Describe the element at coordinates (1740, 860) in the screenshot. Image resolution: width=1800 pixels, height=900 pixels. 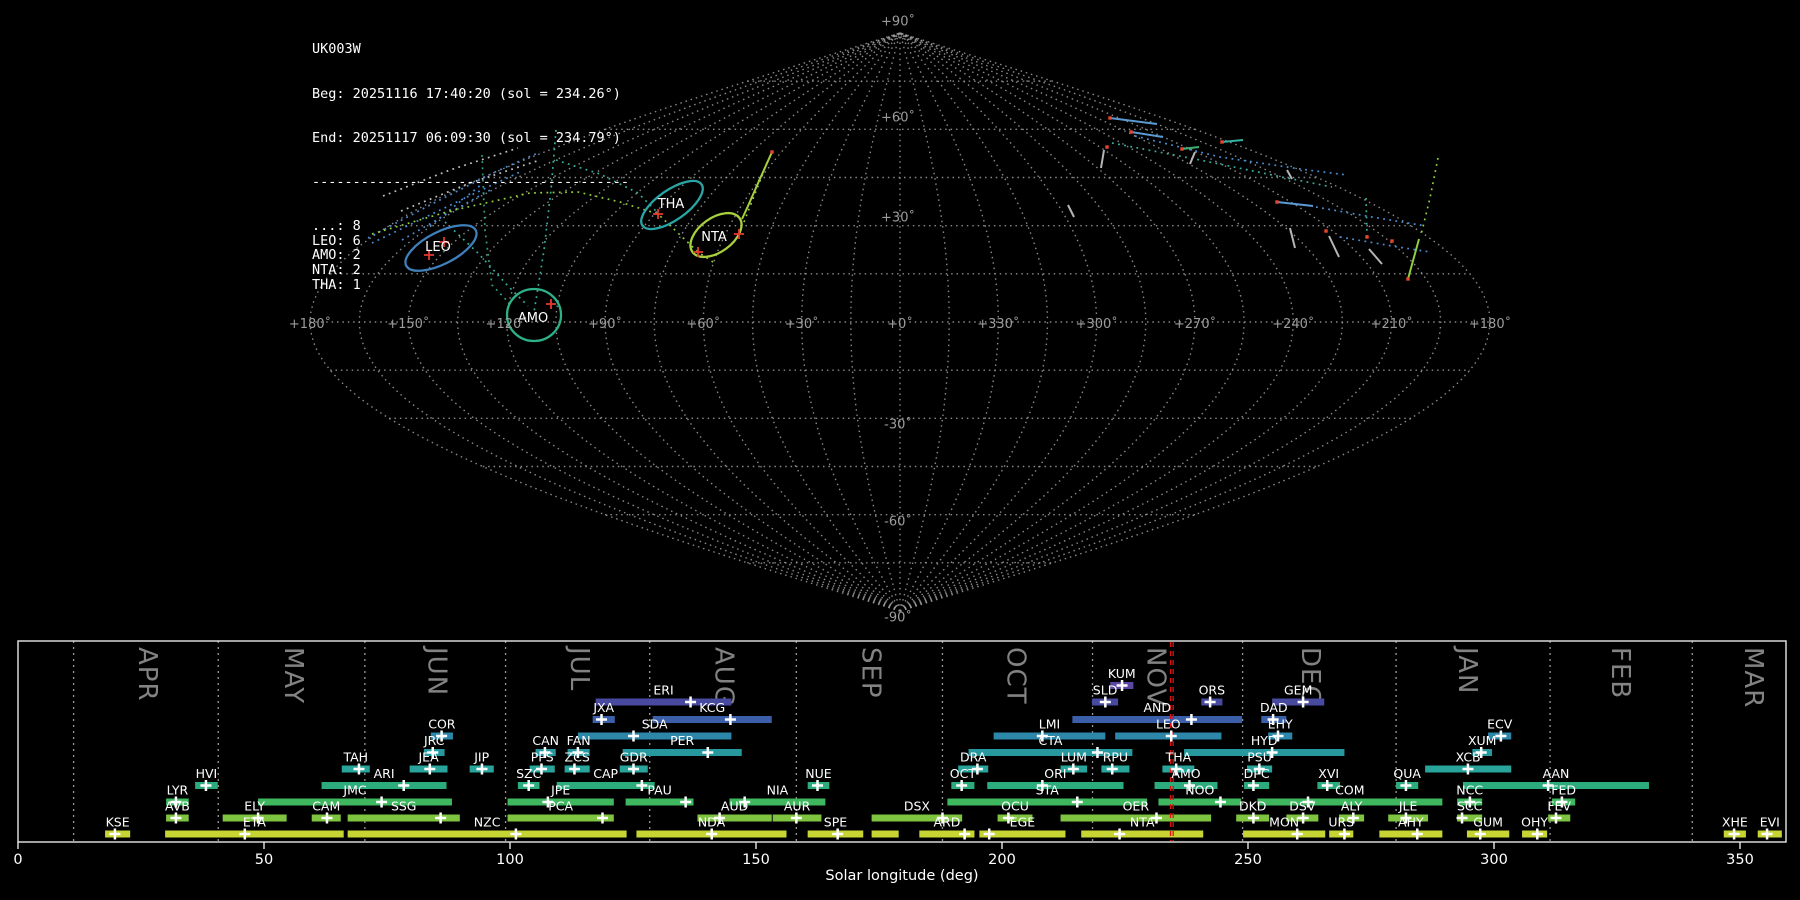
I see `axis-tick-label: 350` at that location.